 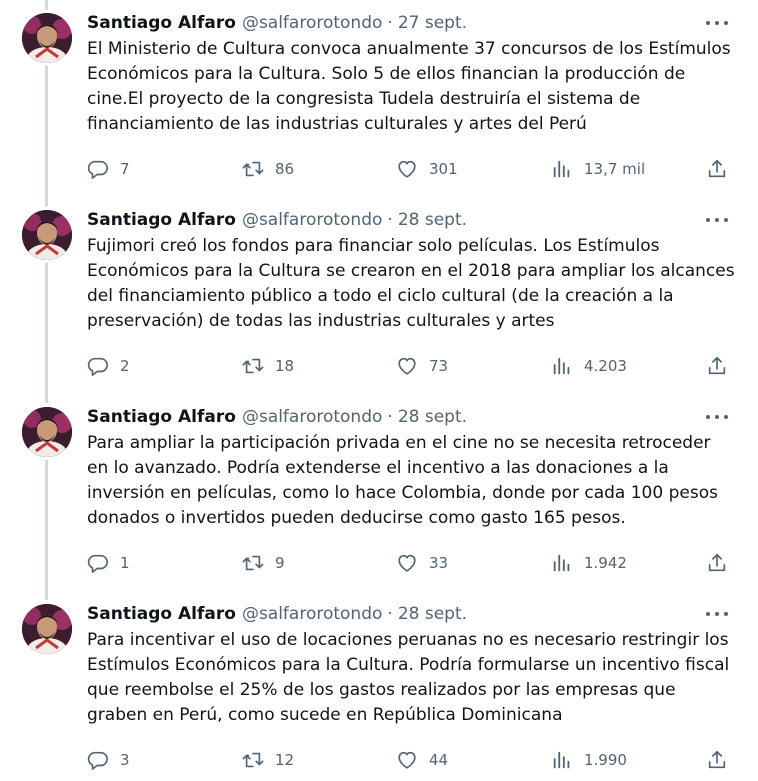 What do you see at coordinates (422, 760) in the screenshot?
I see `like-button: 44` at bounding box center [422, 760].